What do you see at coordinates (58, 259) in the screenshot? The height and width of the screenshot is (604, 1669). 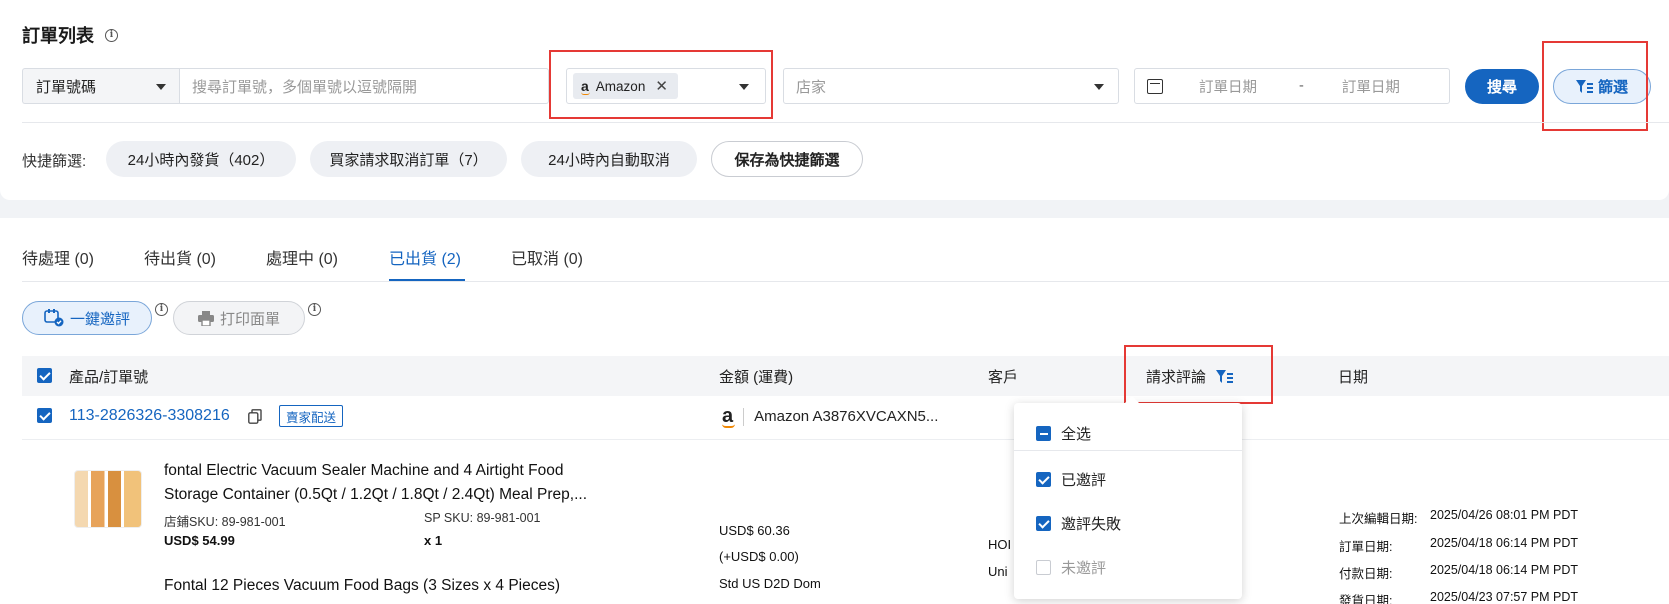 I see `tab-label: 待處理 (0)` at bounding box center [58, 259].